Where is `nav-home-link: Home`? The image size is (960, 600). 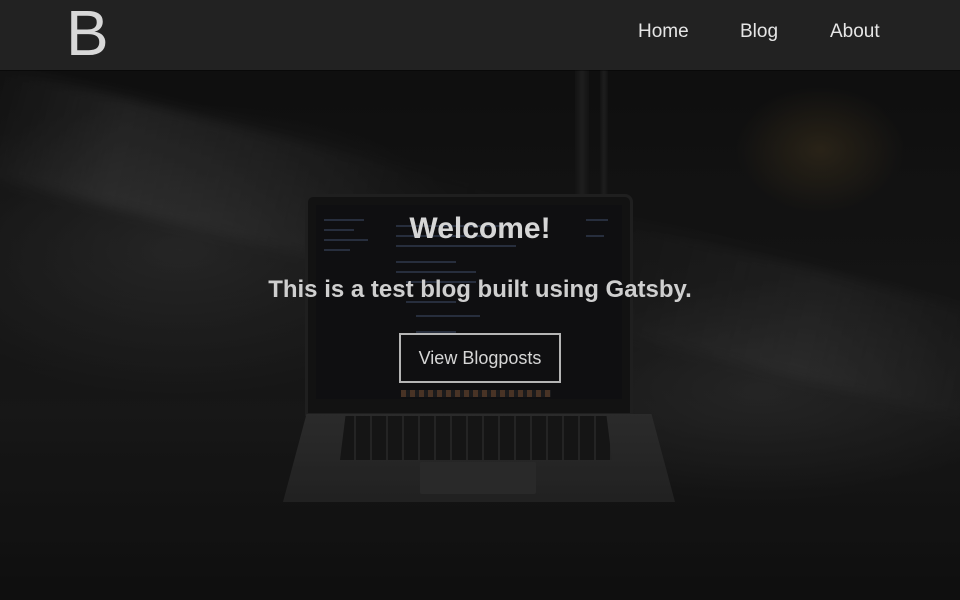
nav-home-link: Home is located at coordinates (663, 32).